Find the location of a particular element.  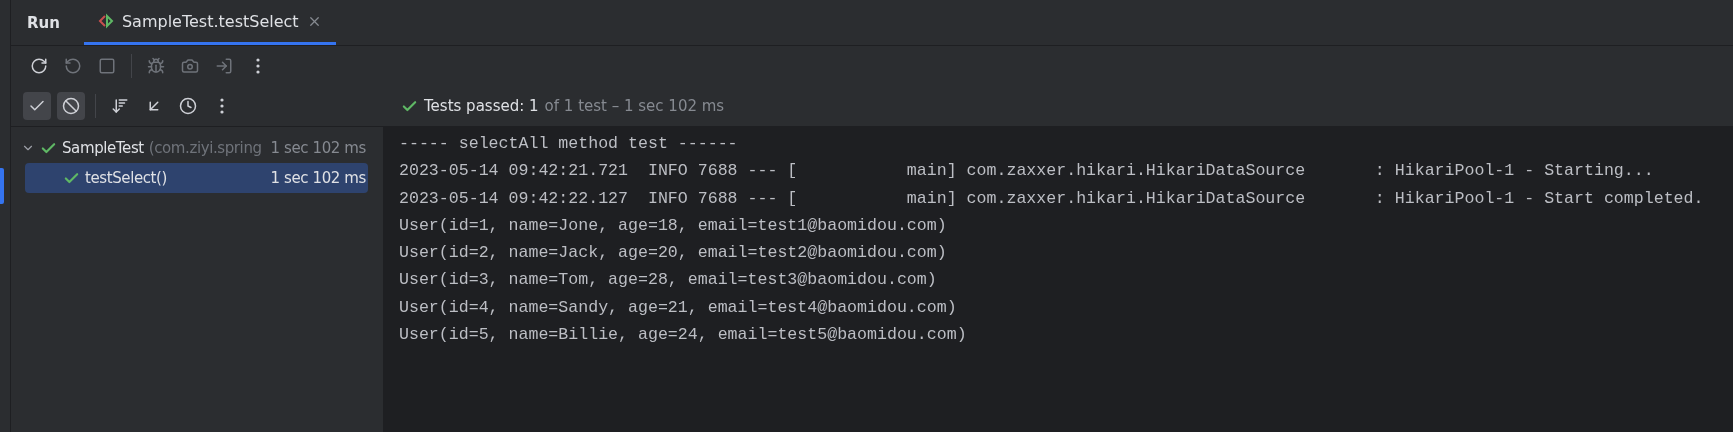

show-ignored-button is located at coordinates (71, 106).